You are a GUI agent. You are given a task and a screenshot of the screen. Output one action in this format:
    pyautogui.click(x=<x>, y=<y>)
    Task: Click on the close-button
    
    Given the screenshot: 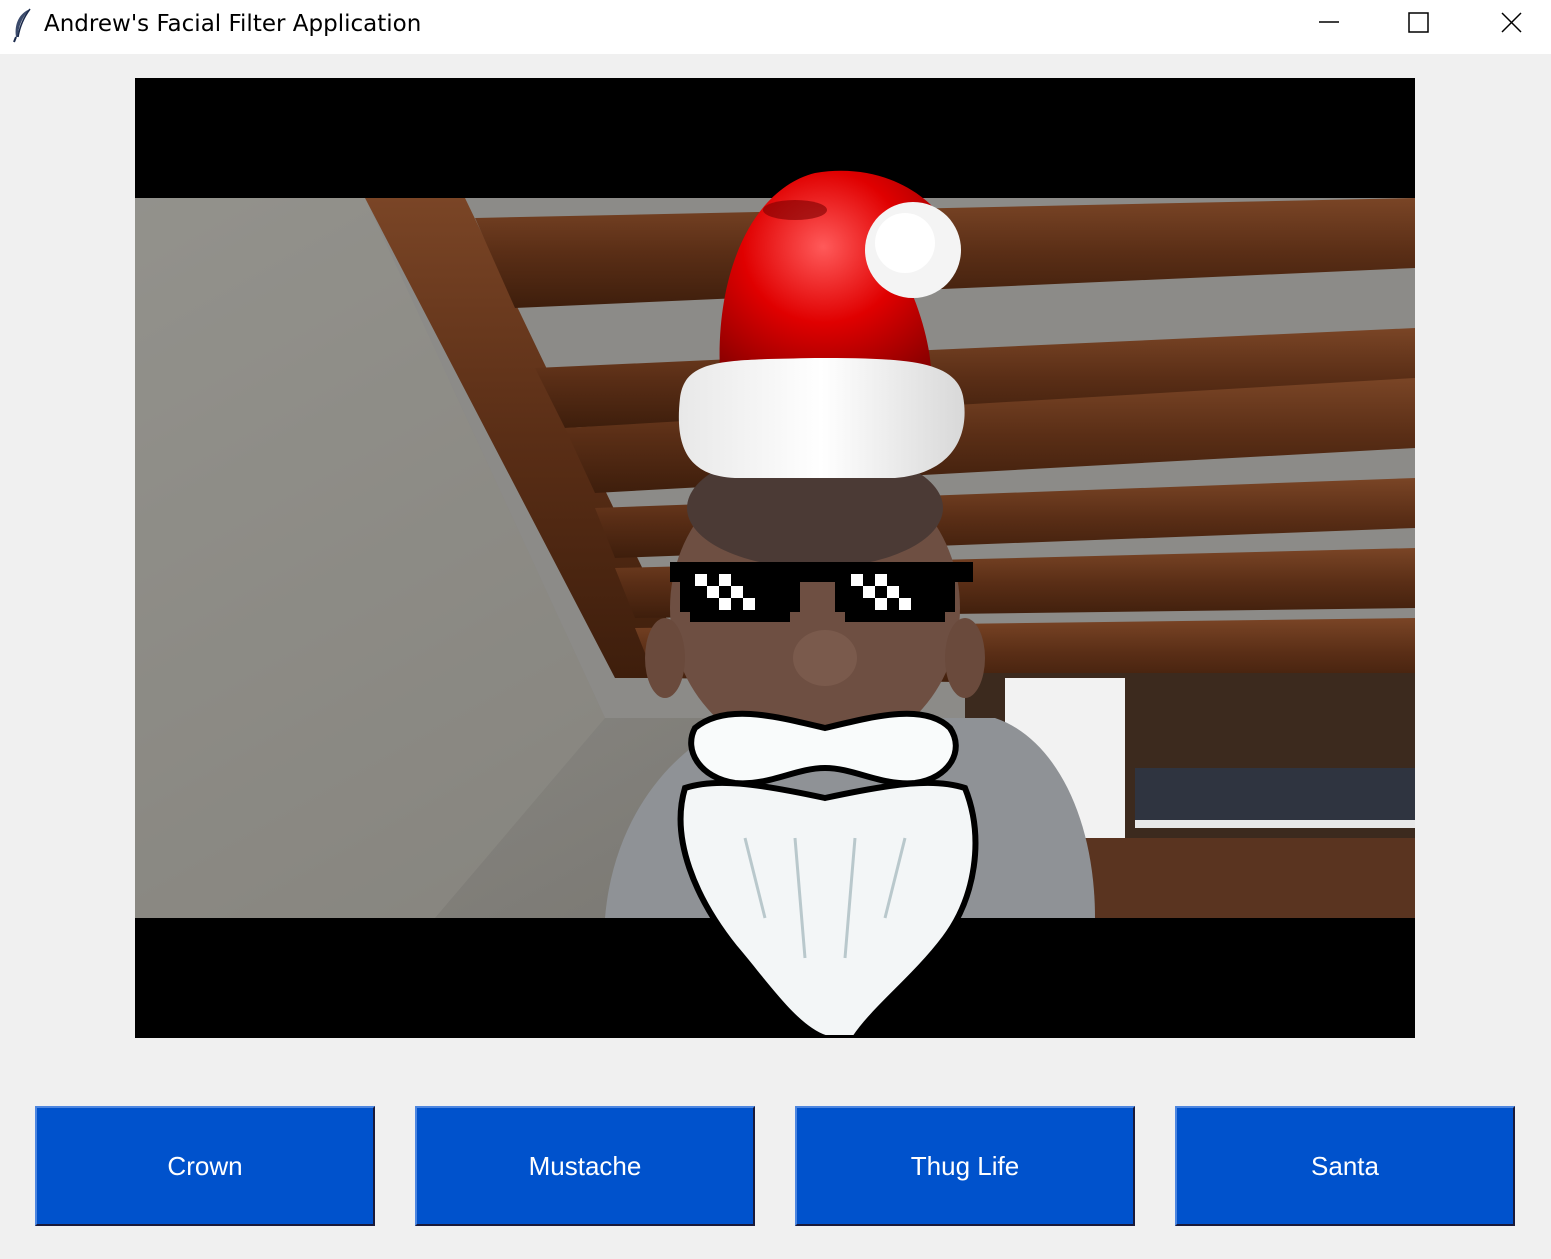 What is the action you would take?
    pyautogui.click(x=1508, y=24)
    